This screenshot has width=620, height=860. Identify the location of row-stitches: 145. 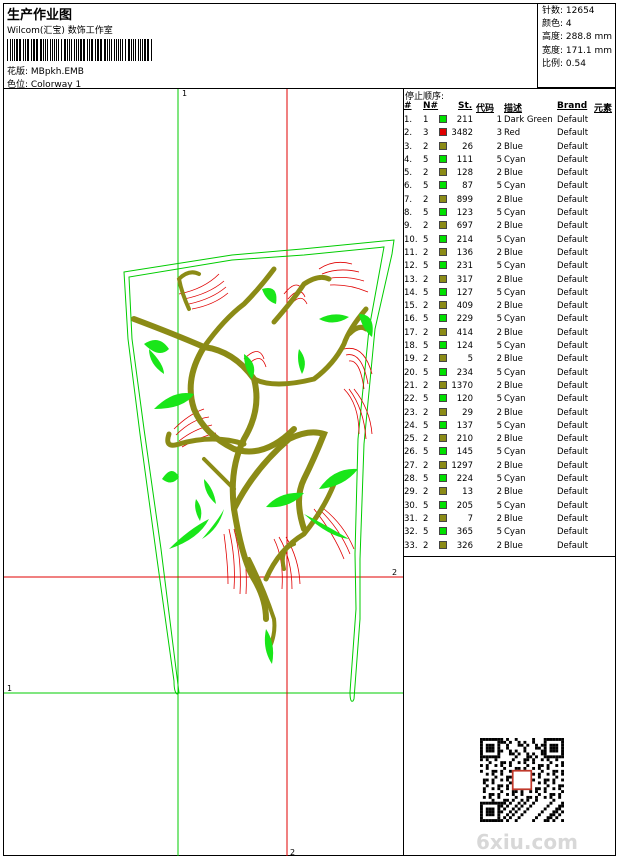
(464, 452).